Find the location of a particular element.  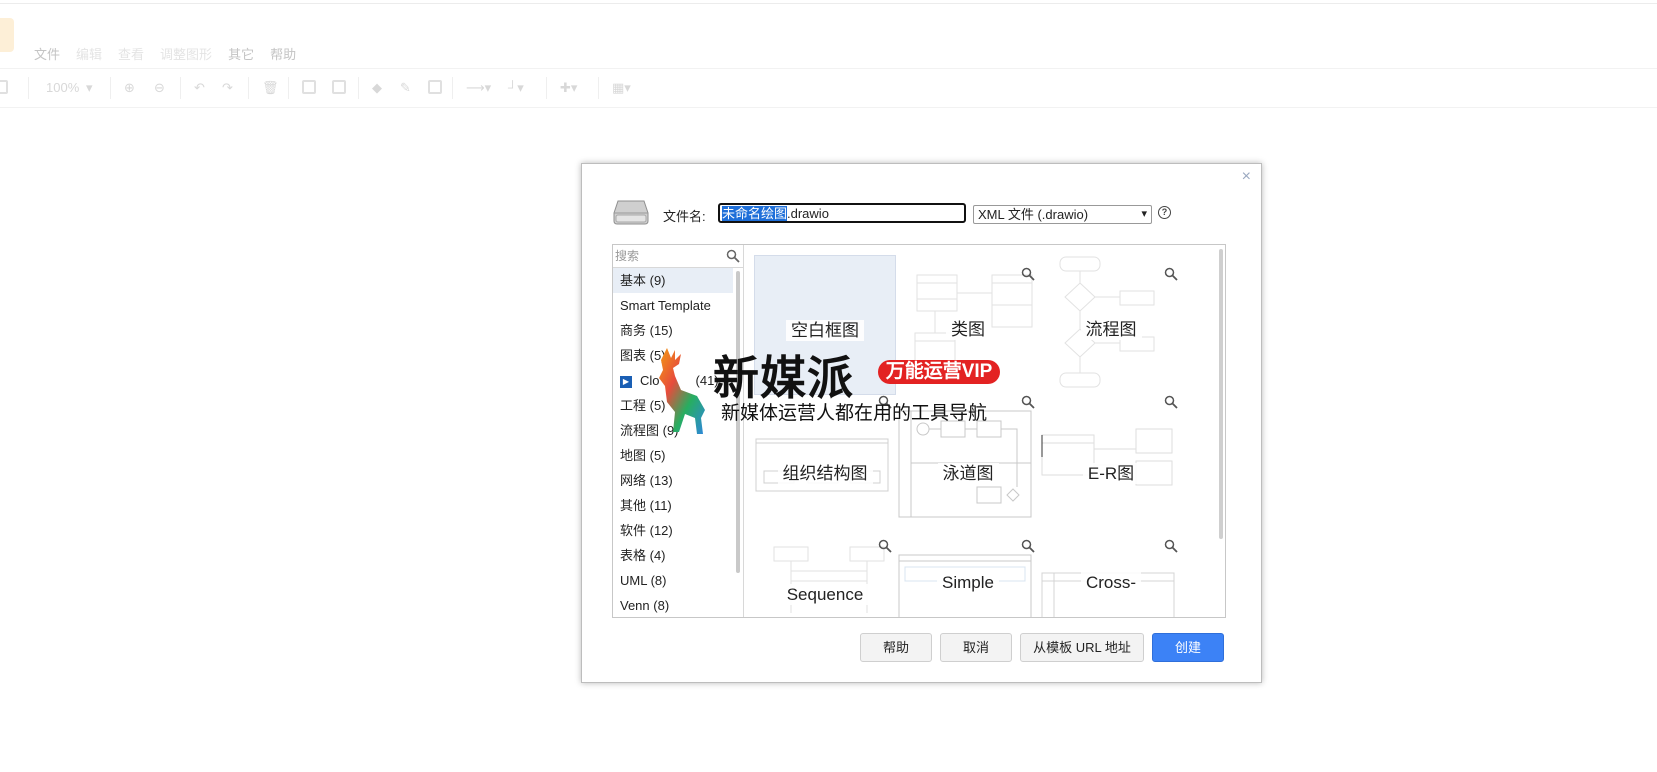

category-uml: UML (8) is located at coordinates (673, 580).